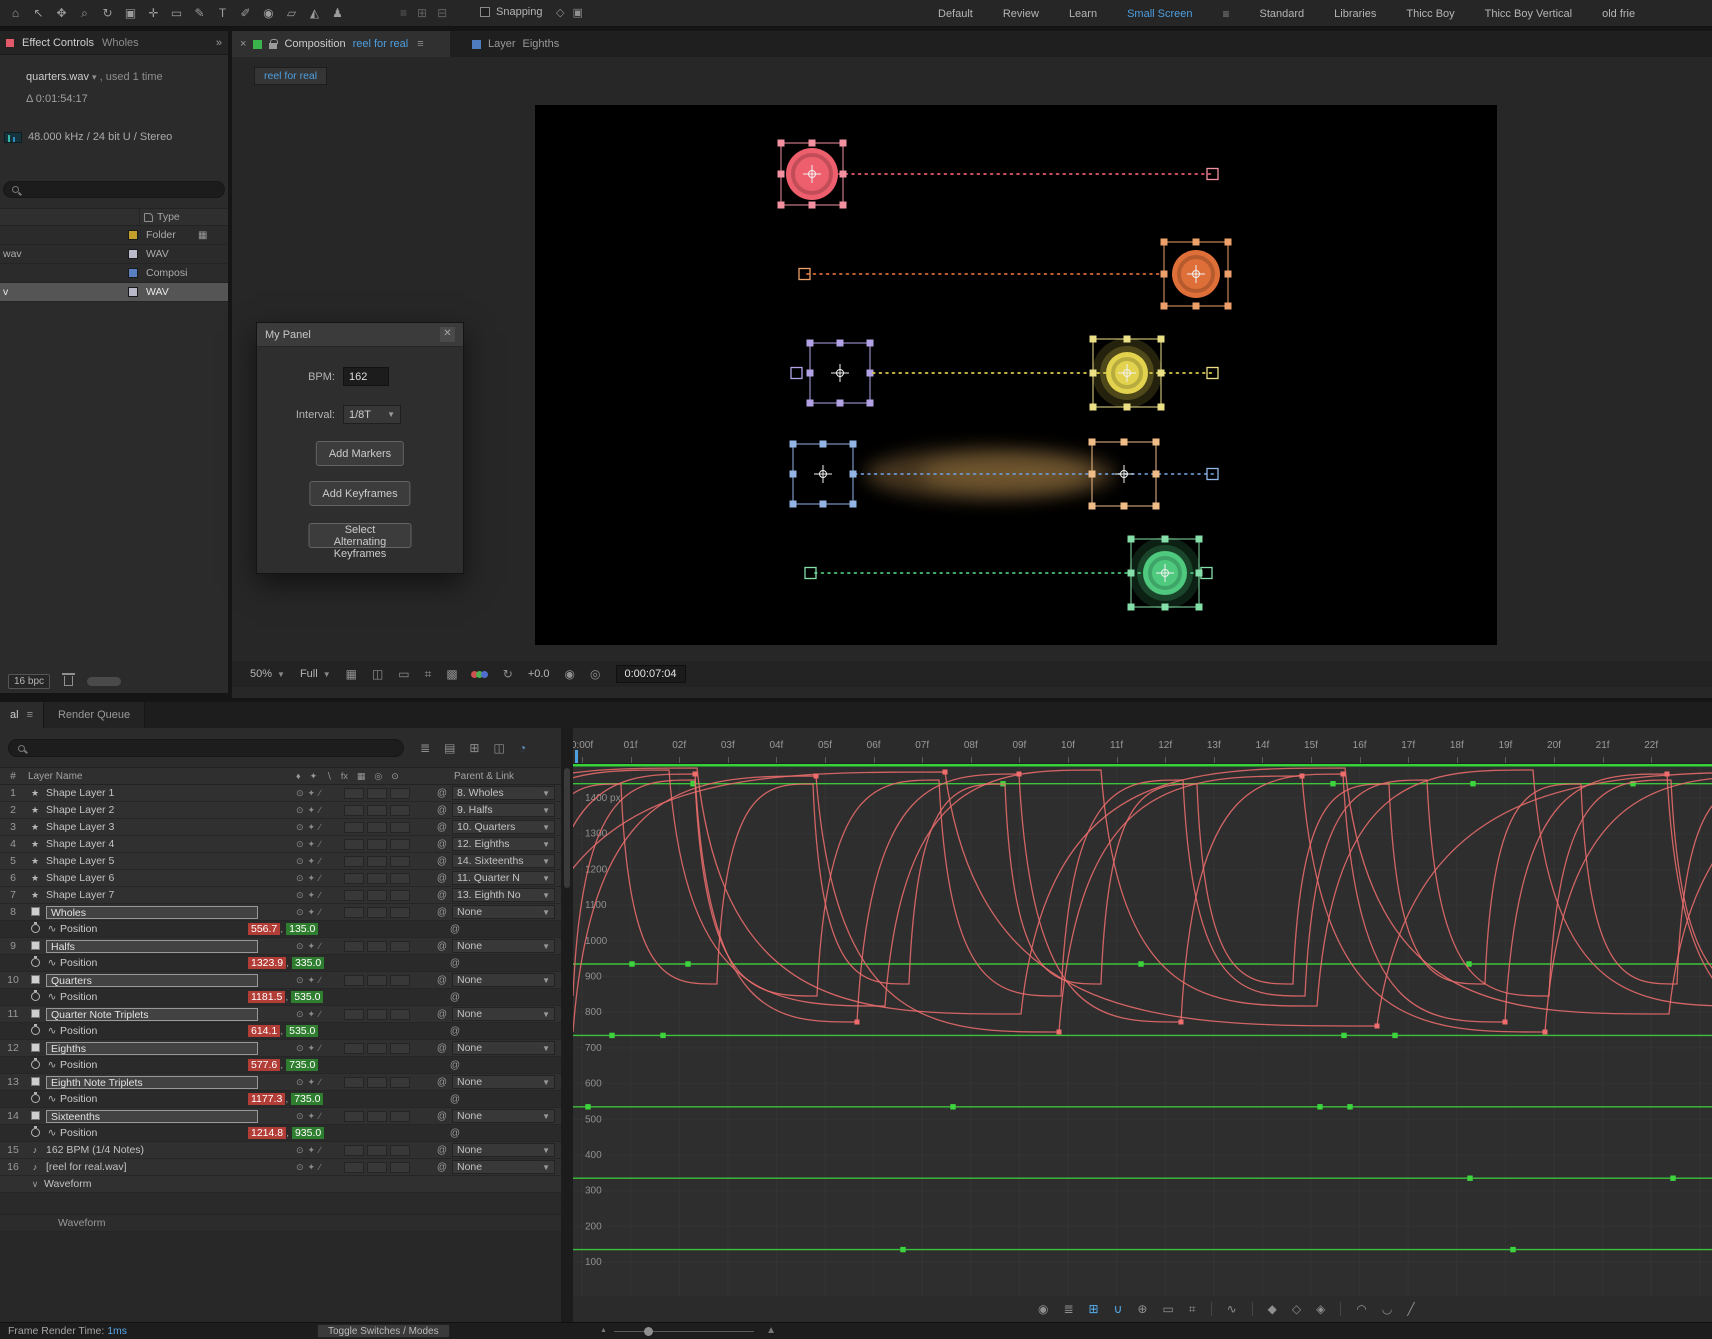 The width and height of the screenshot is (1712, 1339). I want to click on ease-hold-icon: ◠, so click(1361, 1309).